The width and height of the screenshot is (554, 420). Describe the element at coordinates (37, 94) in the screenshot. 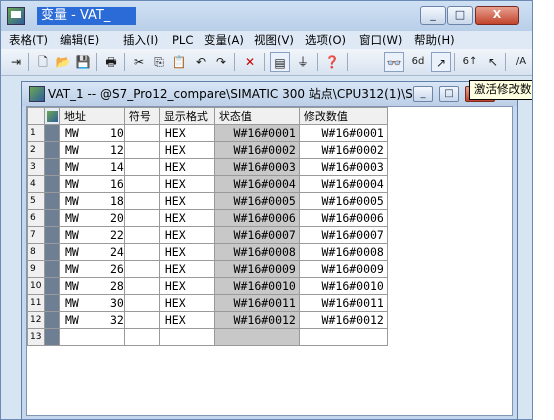

I see `vat-icon` at that location.